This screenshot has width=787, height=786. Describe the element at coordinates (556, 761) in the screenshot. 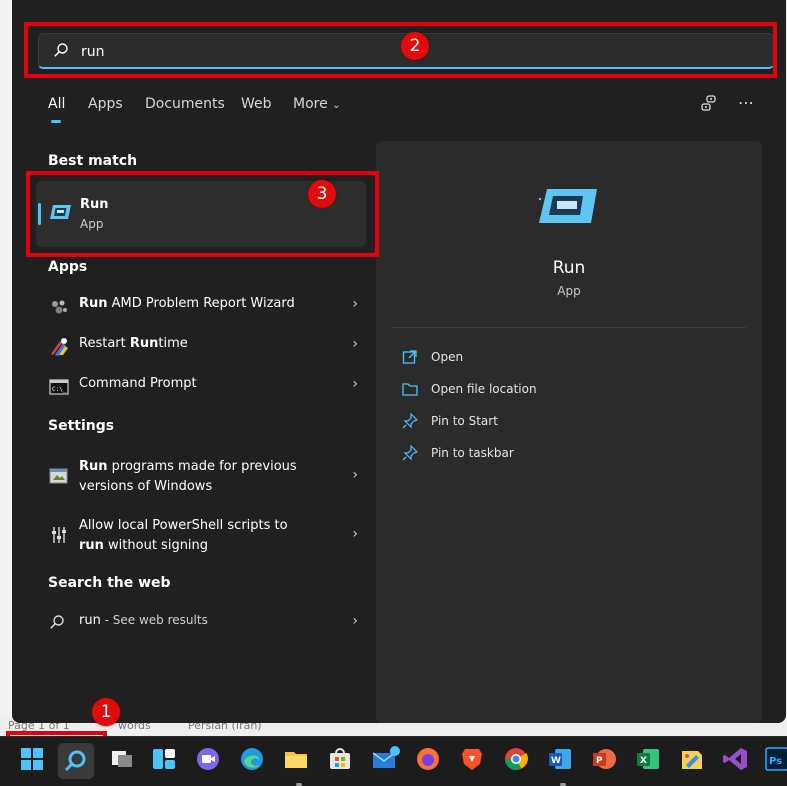

I see `svg-text: W` at that location.